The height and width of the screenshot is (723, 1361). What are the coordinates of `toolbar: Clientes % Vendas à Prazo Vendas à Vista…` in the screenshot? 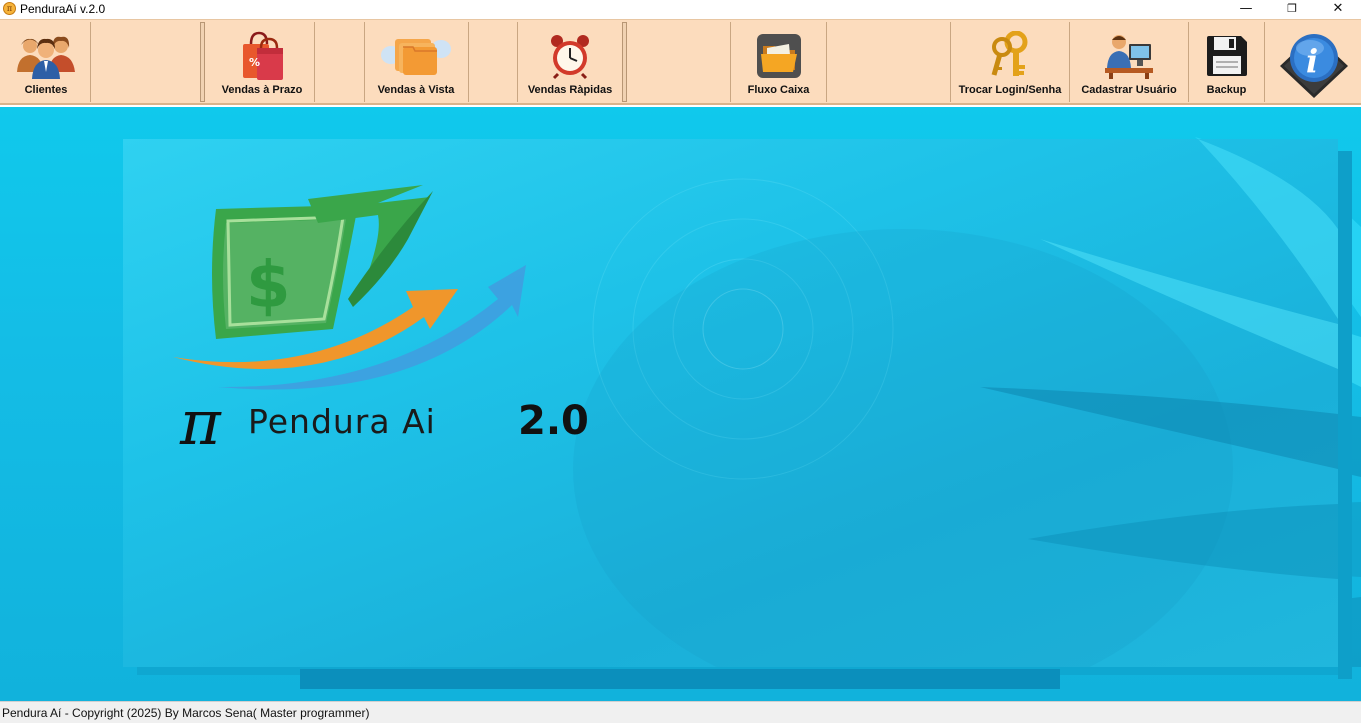 It's located at (680, 62).